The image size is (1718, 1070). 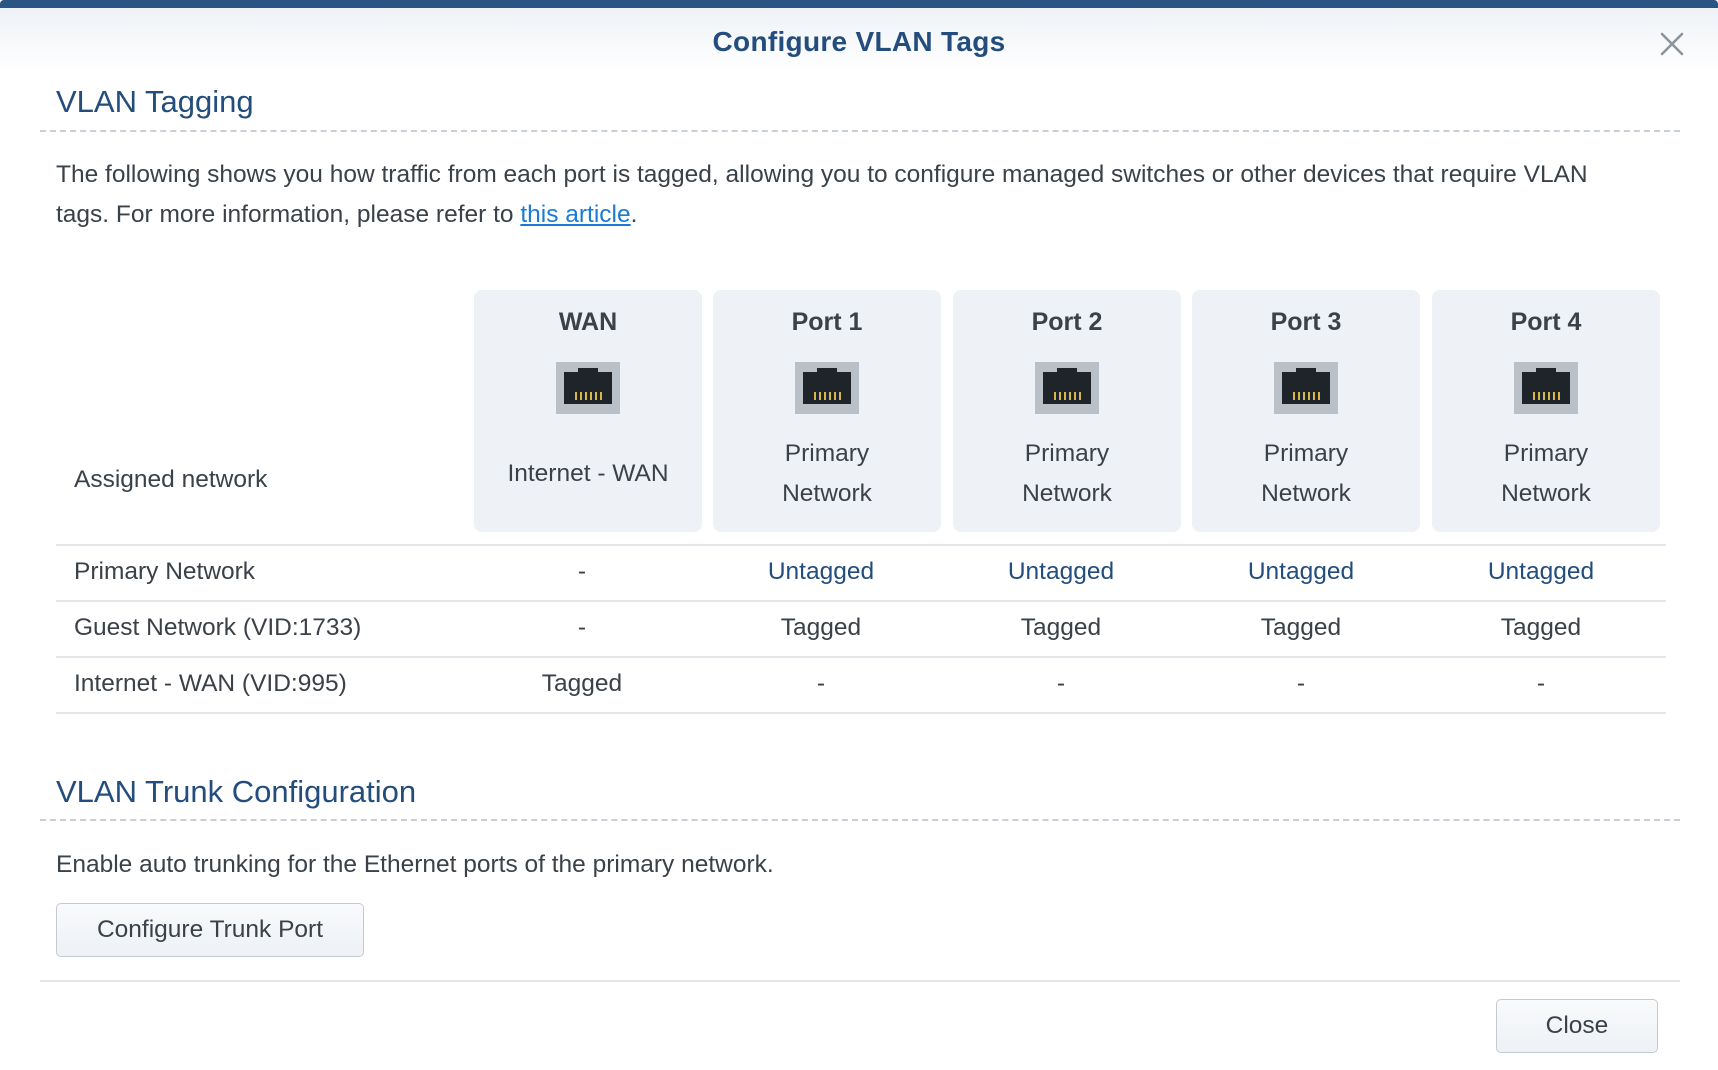 I want to click on vlan-tagging-heading: VLAN Tagging, so click(x=155, y=101).